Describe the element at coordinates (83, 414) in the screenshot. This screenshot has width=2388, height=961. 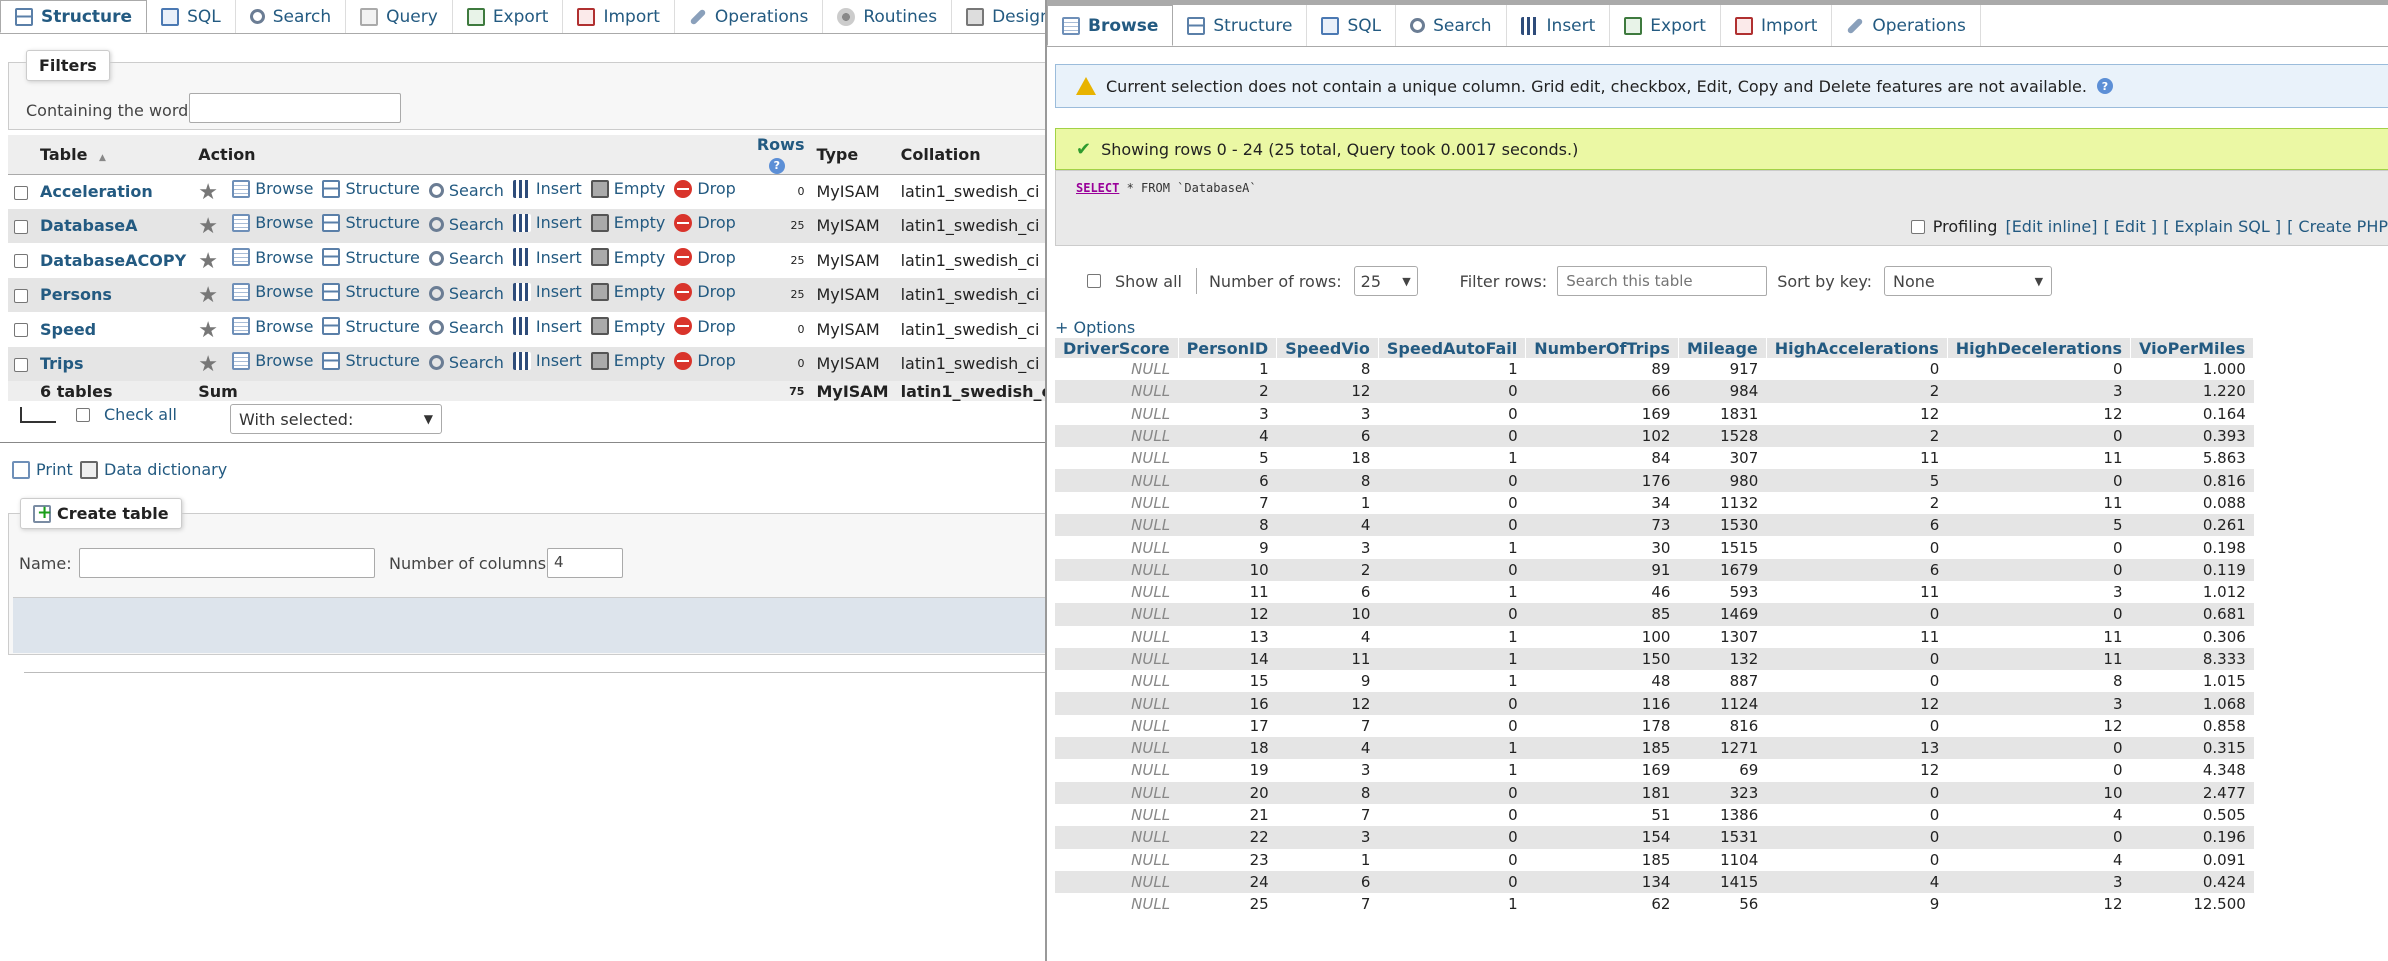
I see `check-all-checkbox` at that location.